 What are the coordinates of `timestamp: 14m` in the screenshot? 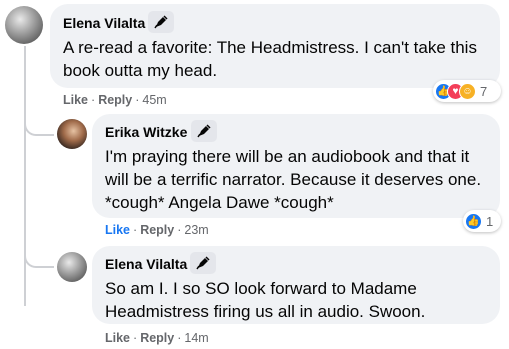 It's located at (196, 338).